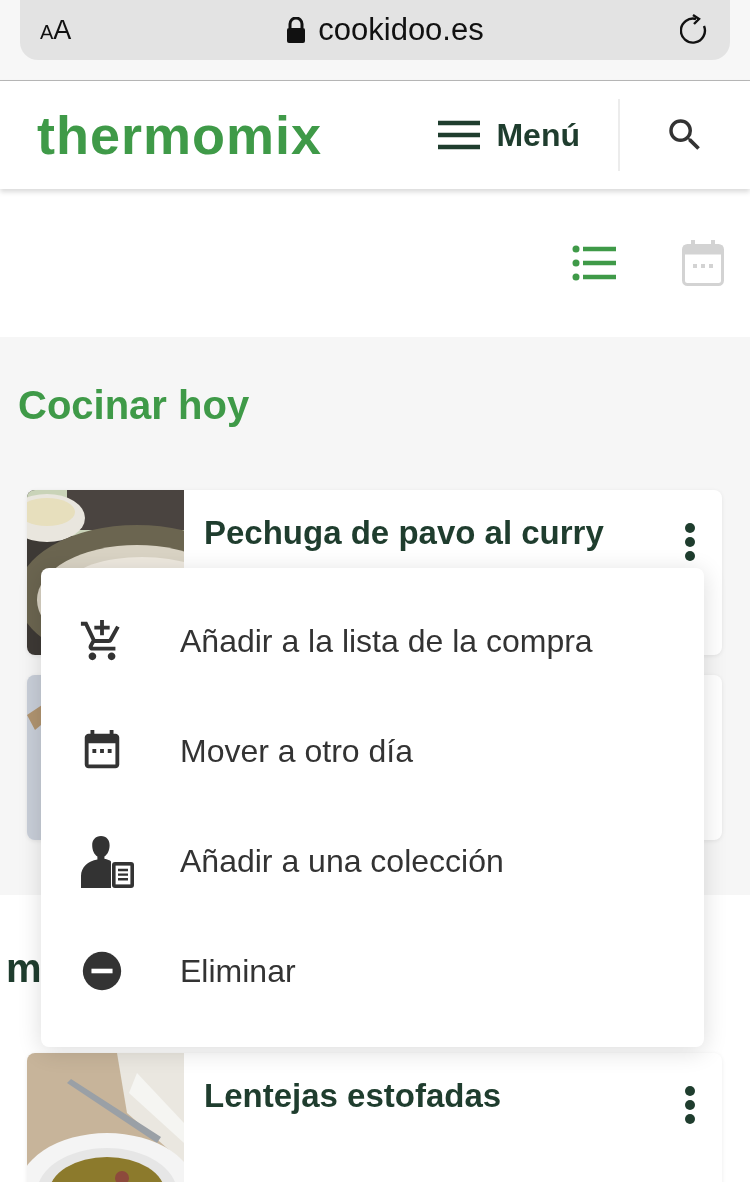 The height and width of the screenshot is (1182, 750). I want to click on section-heading: m, so click(24, 968).